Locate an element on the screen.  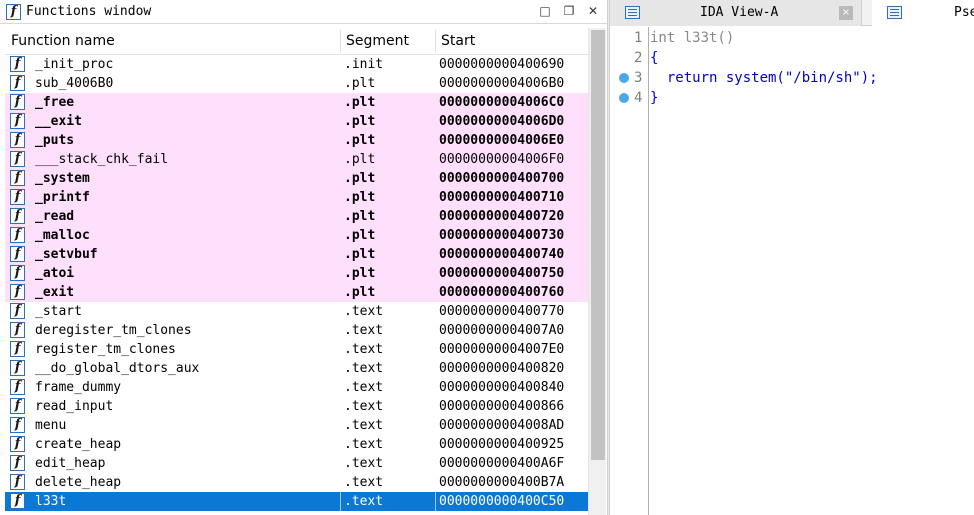
code-text: int l33t() is located at coordinates (692, 38).